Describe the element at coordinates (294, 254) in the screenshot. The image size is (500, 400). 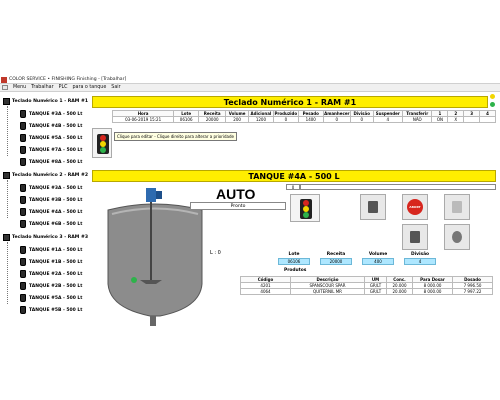
I see `info-label-lote: Lote` at that location.